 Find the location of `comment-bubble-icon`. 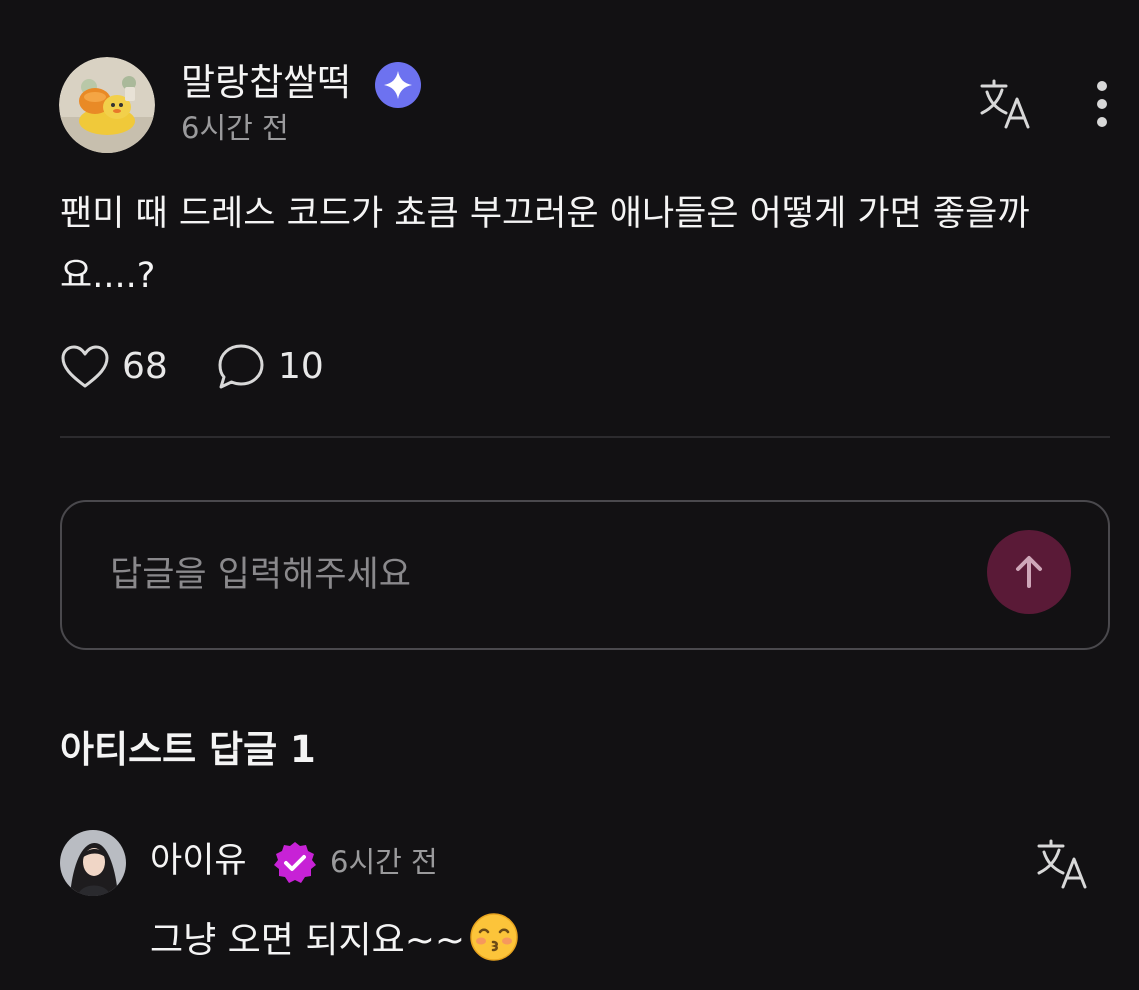

comment-bubble-icon is located at coordinates (241, 366).